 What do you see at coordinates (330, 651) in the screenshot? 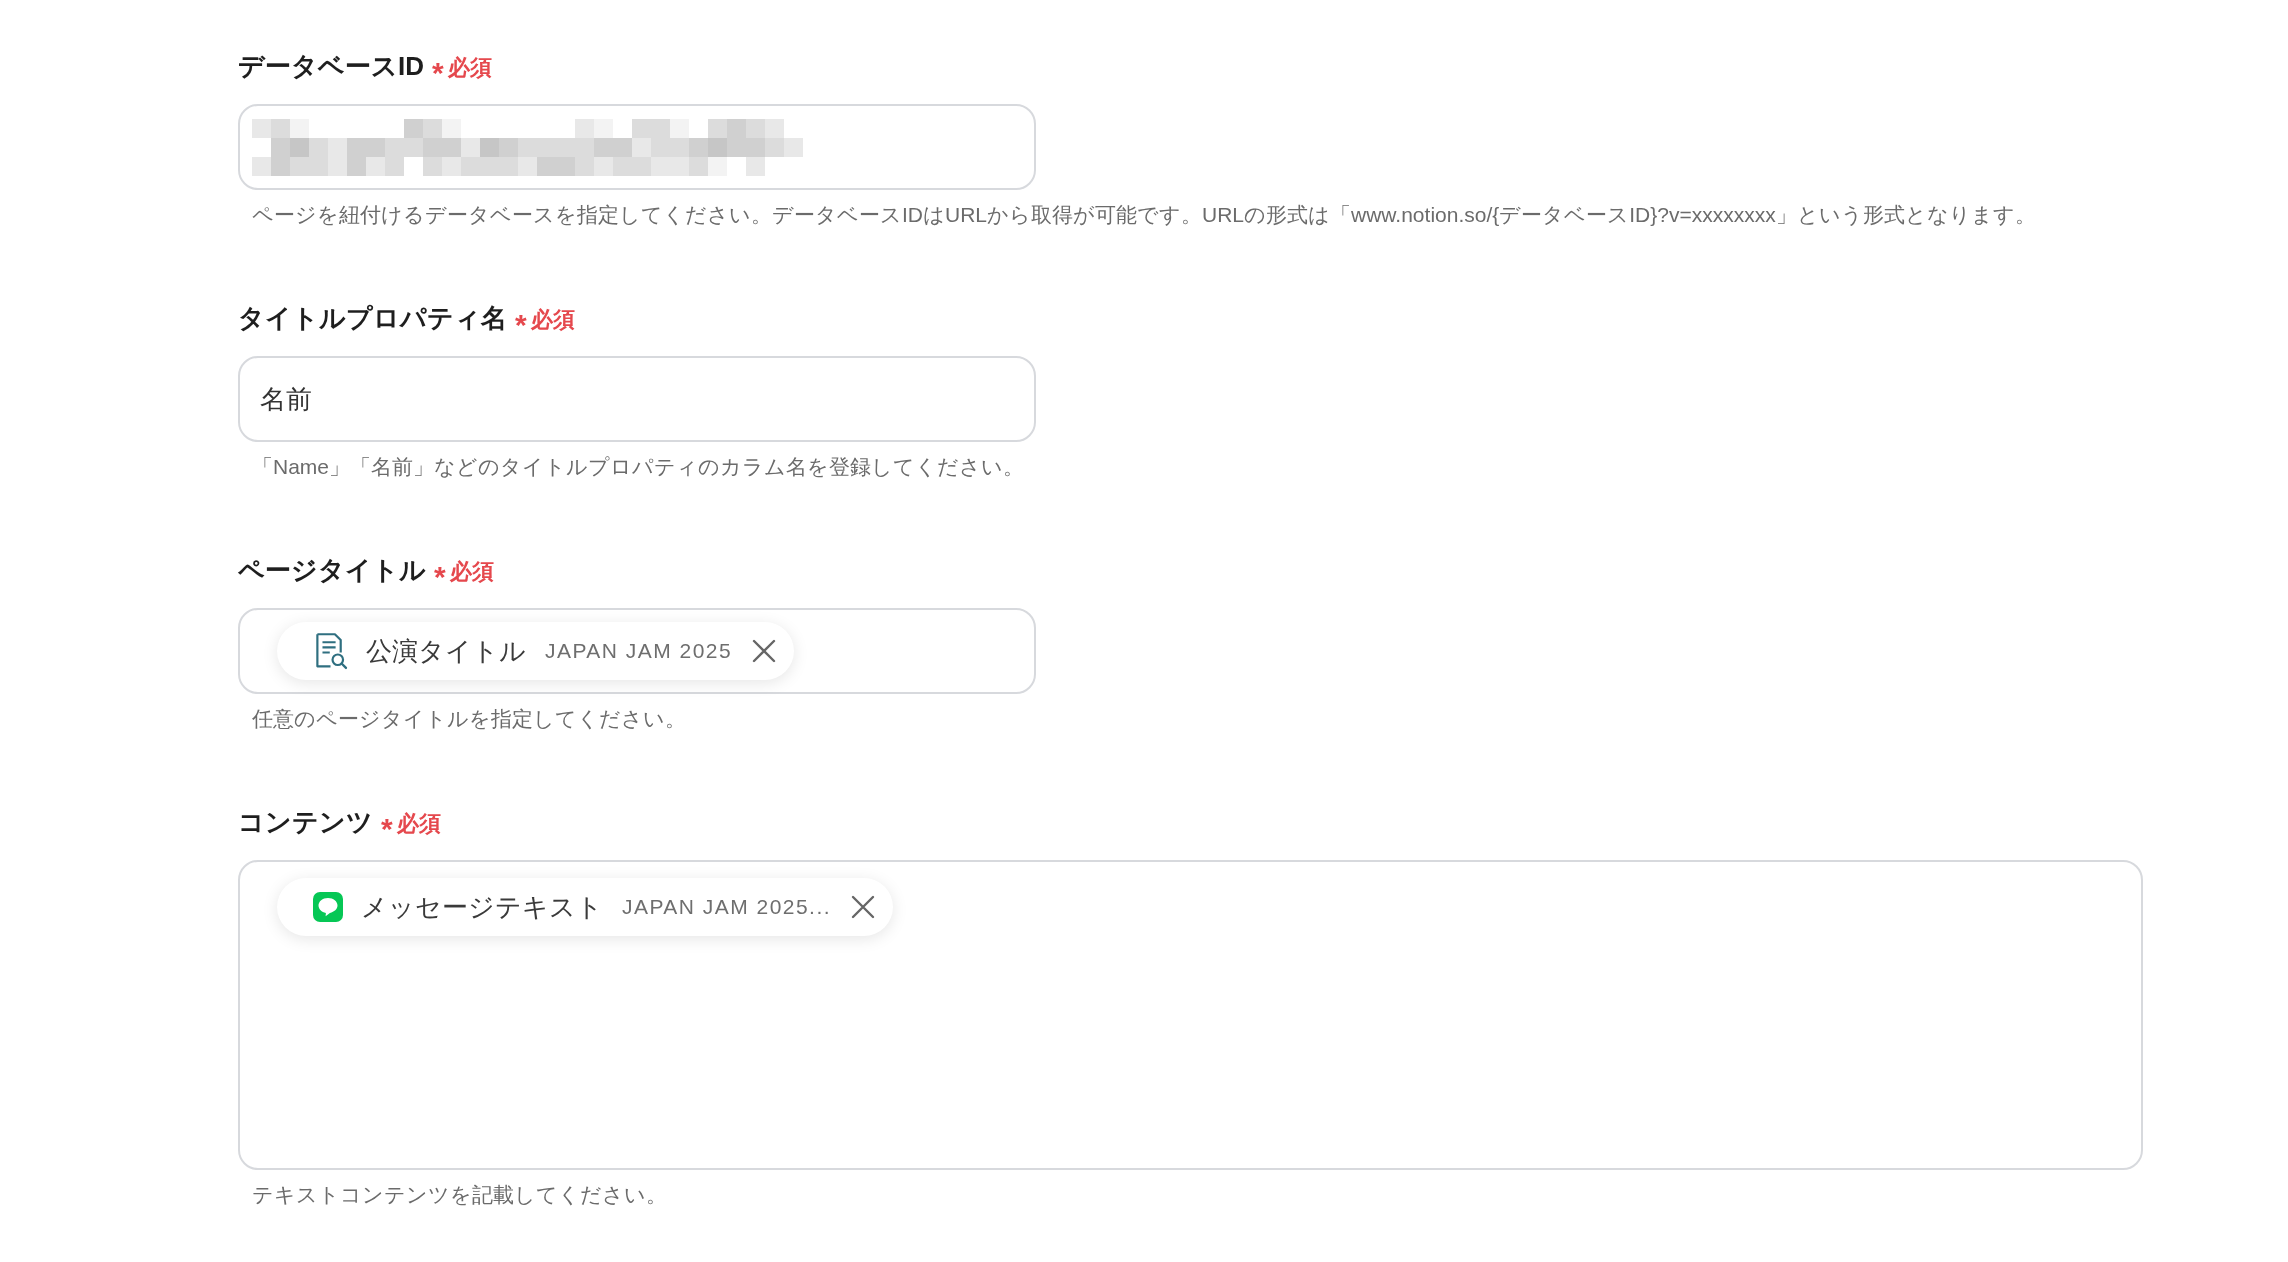
I see `document-search-icon` at bounding box center [330, 651].